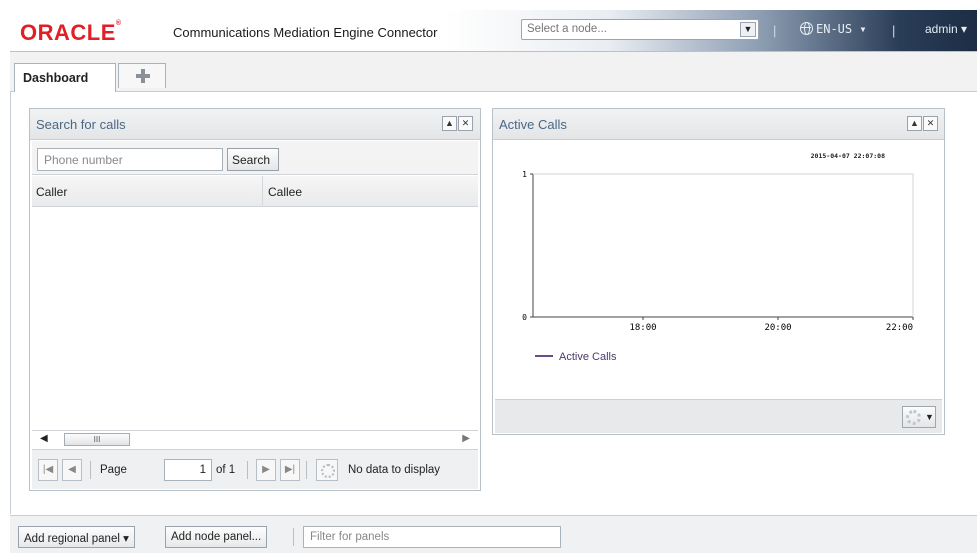  I want to click on add-tab-button, so click(142, 75).